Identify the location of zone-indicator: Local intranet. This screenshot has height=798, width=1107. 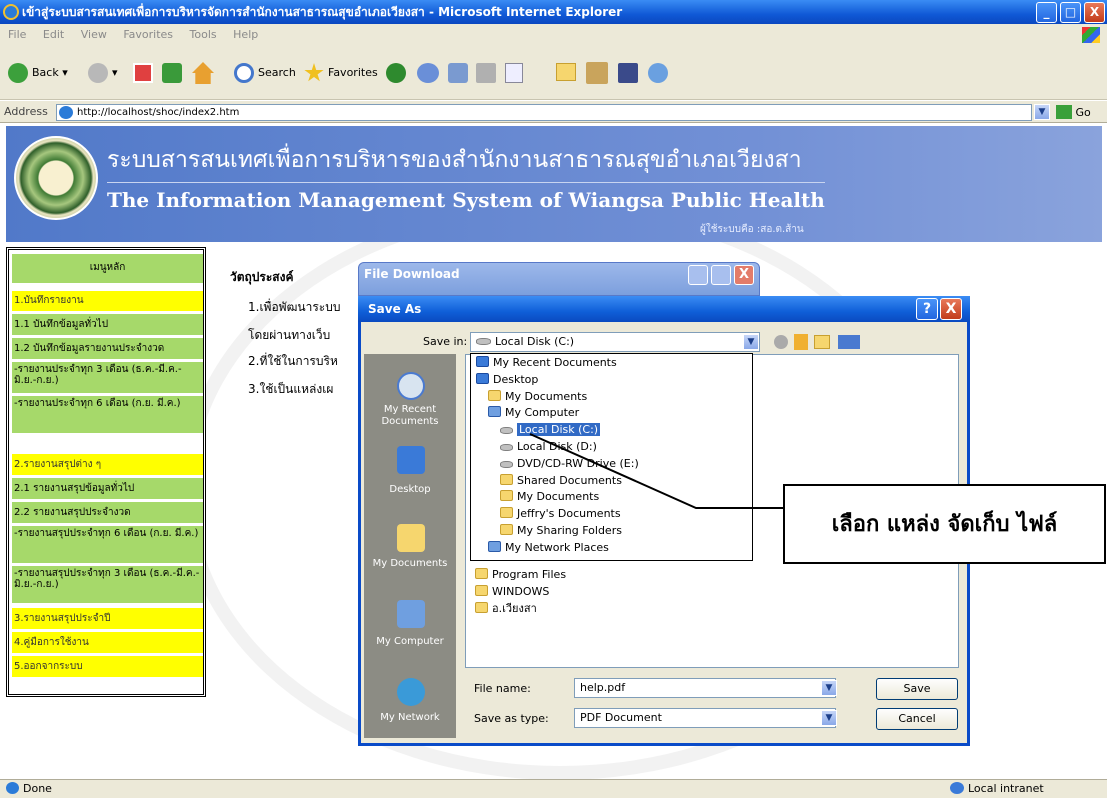
(997, 789).